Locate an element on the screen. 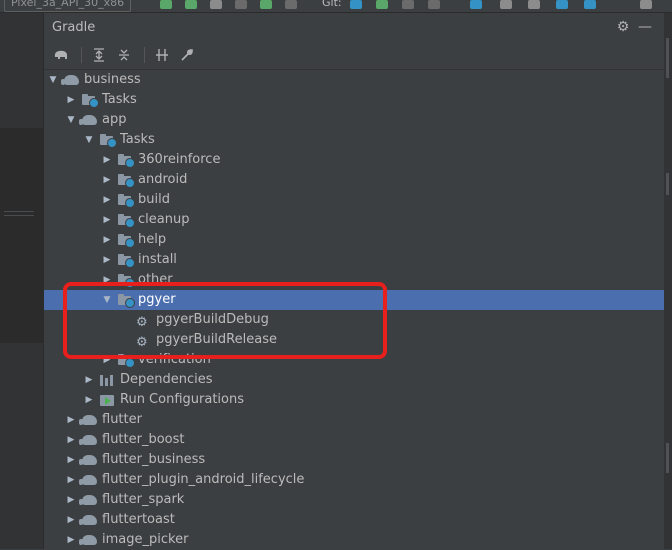 This screenshot has width=672, height=550. avd-manager-icon is located at coordinates (534, 4).